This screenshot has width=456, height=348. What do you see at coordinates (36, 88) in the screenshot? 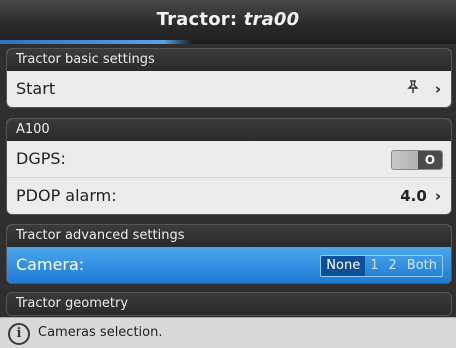
I see `start-label: Start` at bounding box center [36, 88].